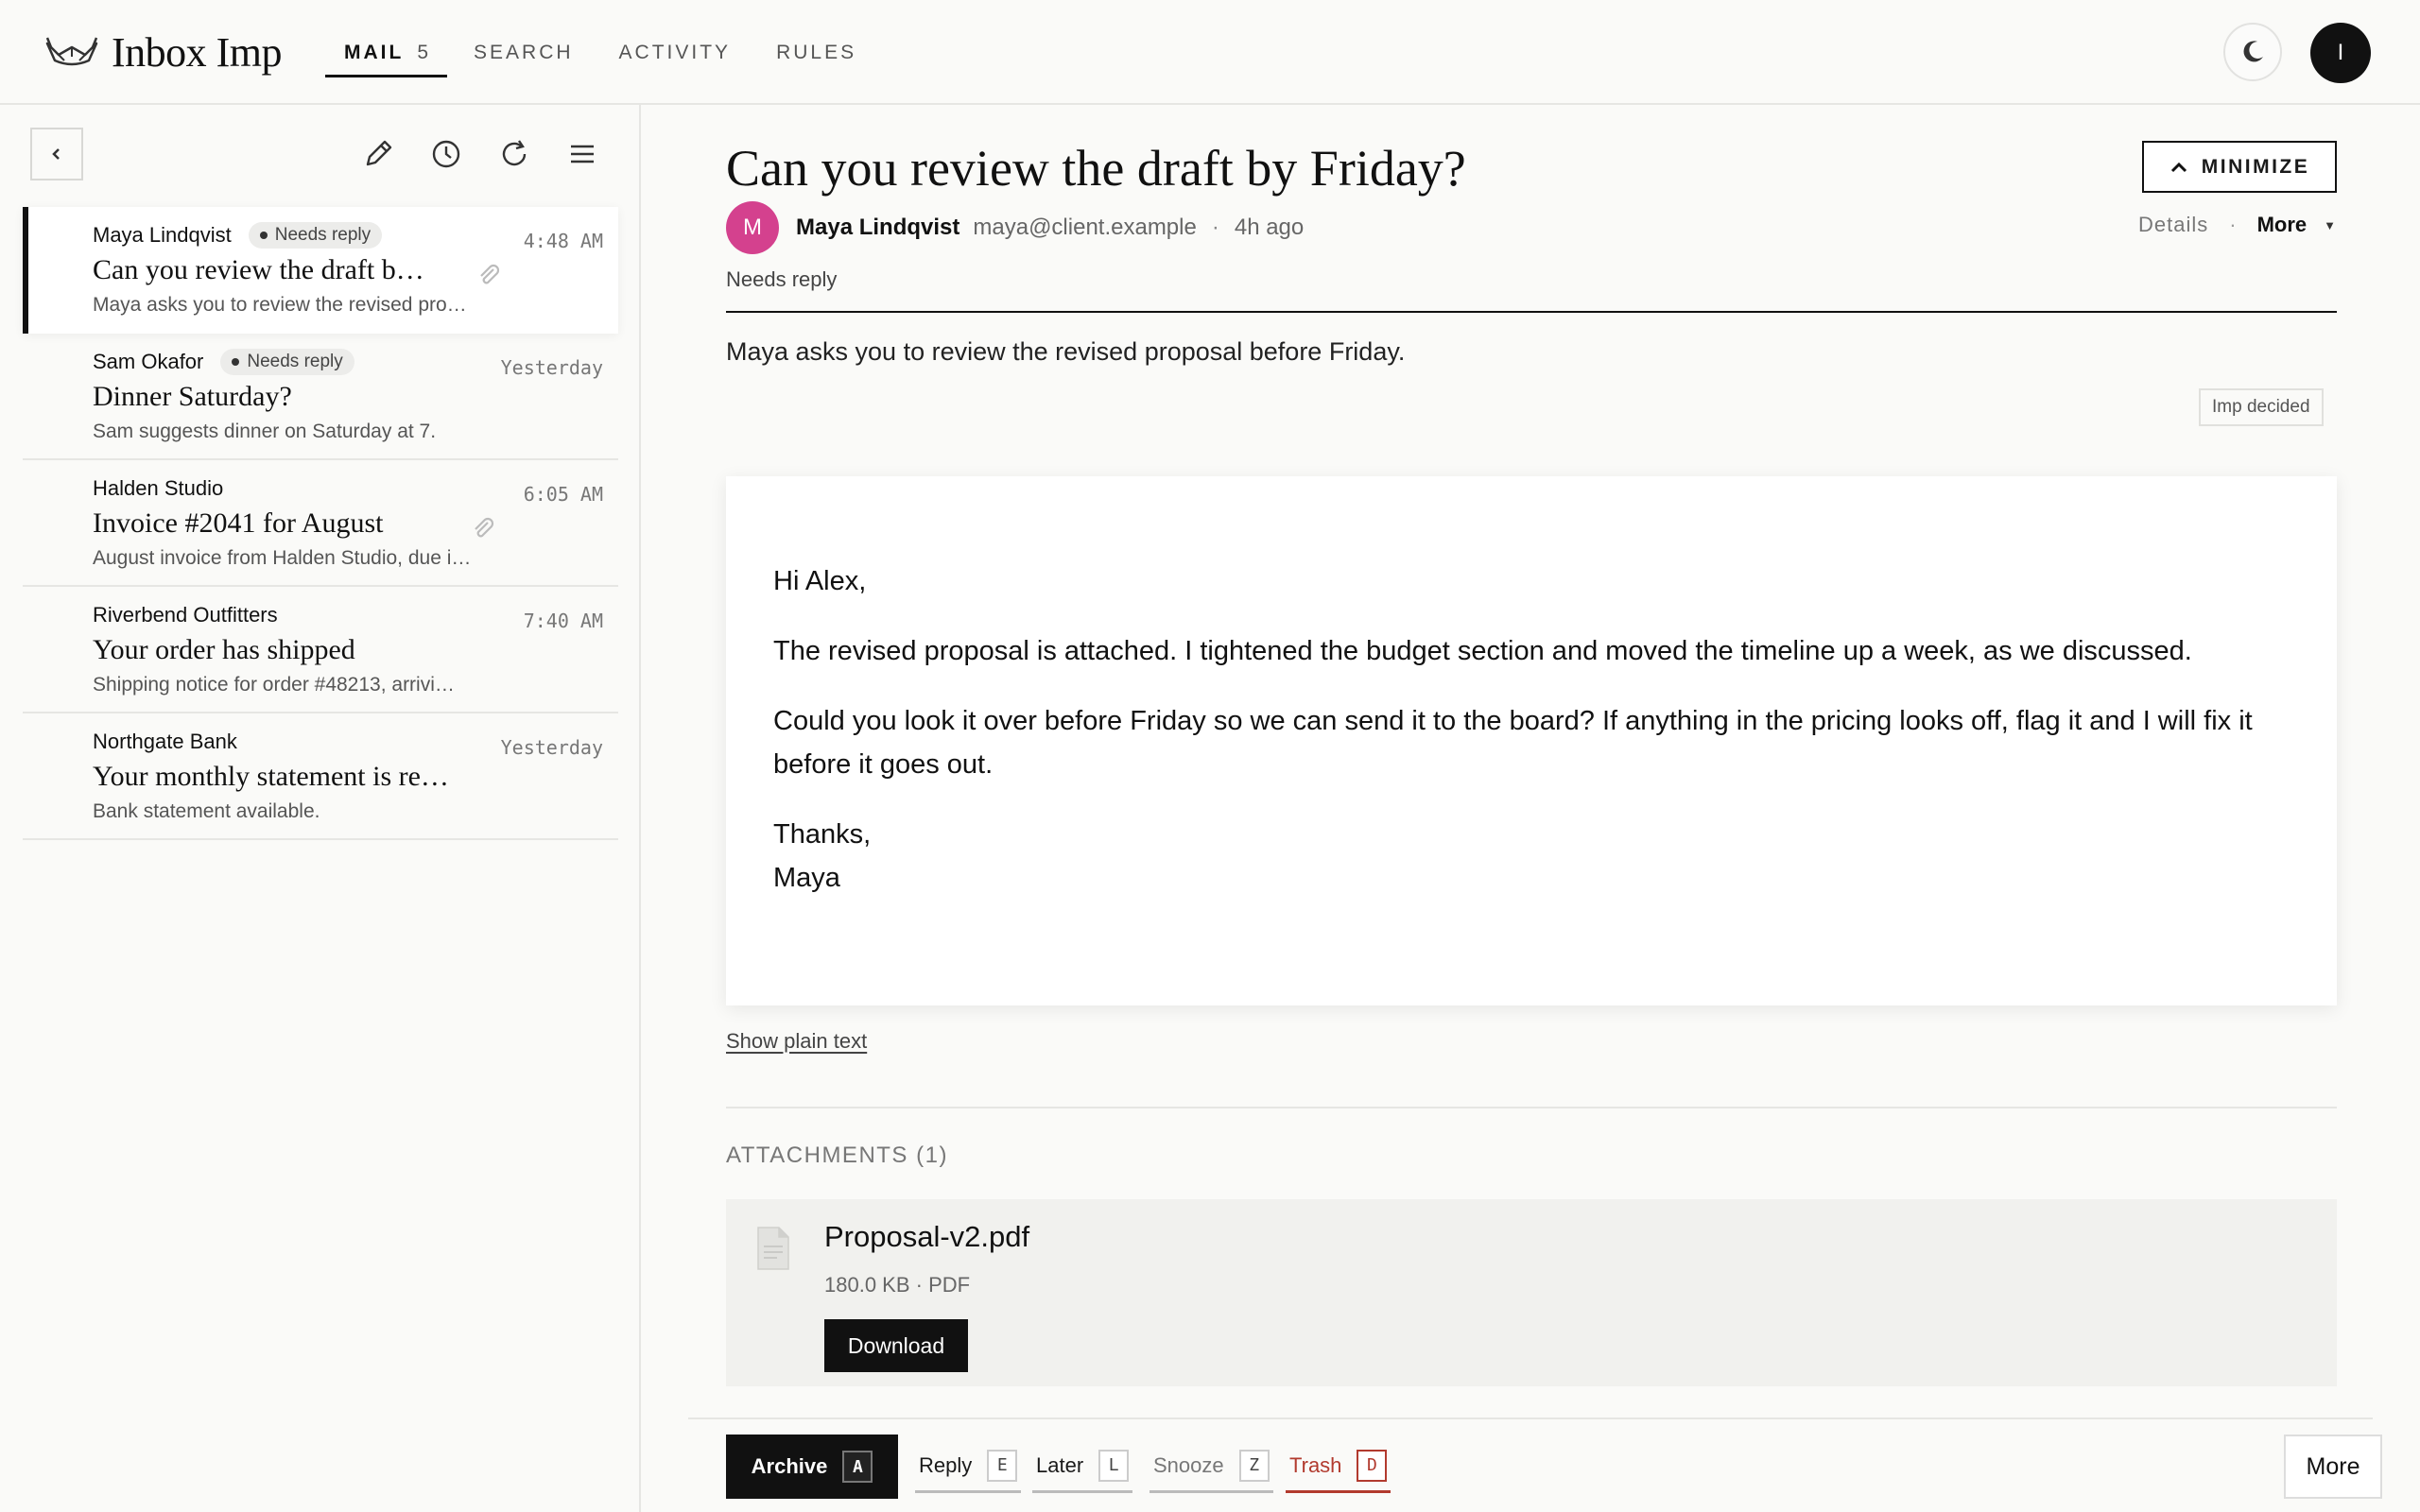  I want to click on archive-button: Archive A, so click(812, 1467).